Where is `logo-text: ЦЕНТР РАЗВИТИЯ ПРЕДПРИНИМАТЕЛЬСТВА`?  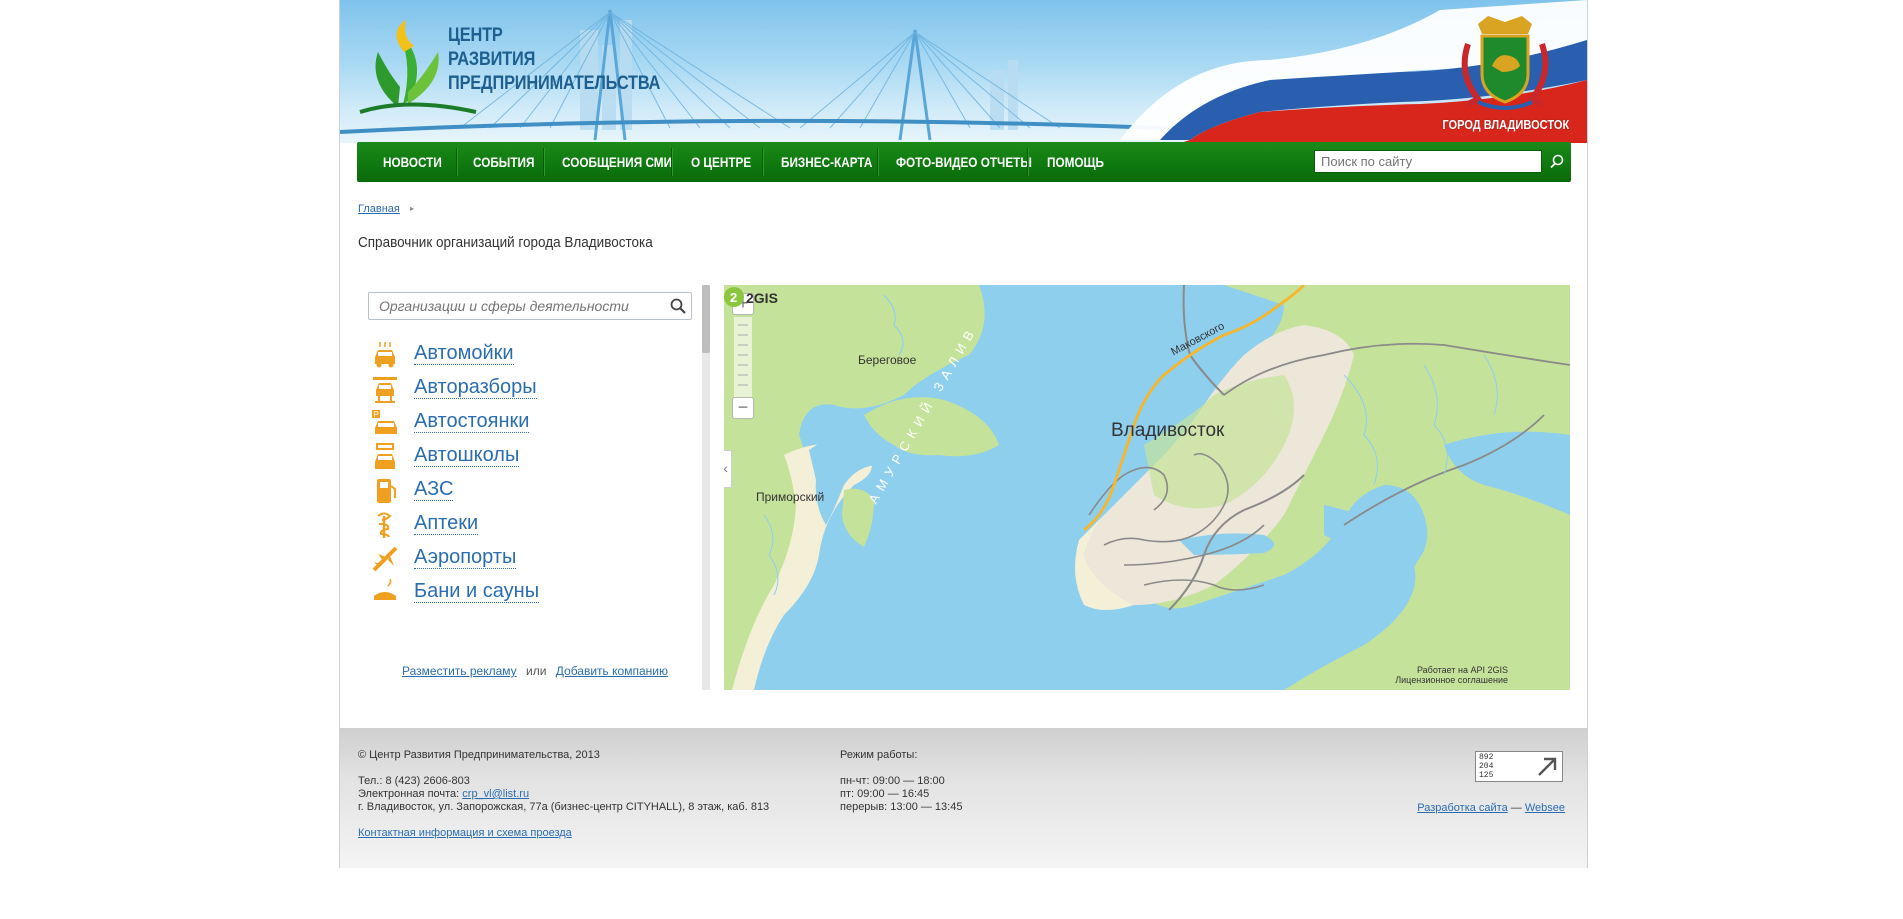 logo-text: ЦЕНТР РАЗВИТИЯ ПРЕДПРИНИМАТЕЛЬСТВА is located at coordinates (571, 60).